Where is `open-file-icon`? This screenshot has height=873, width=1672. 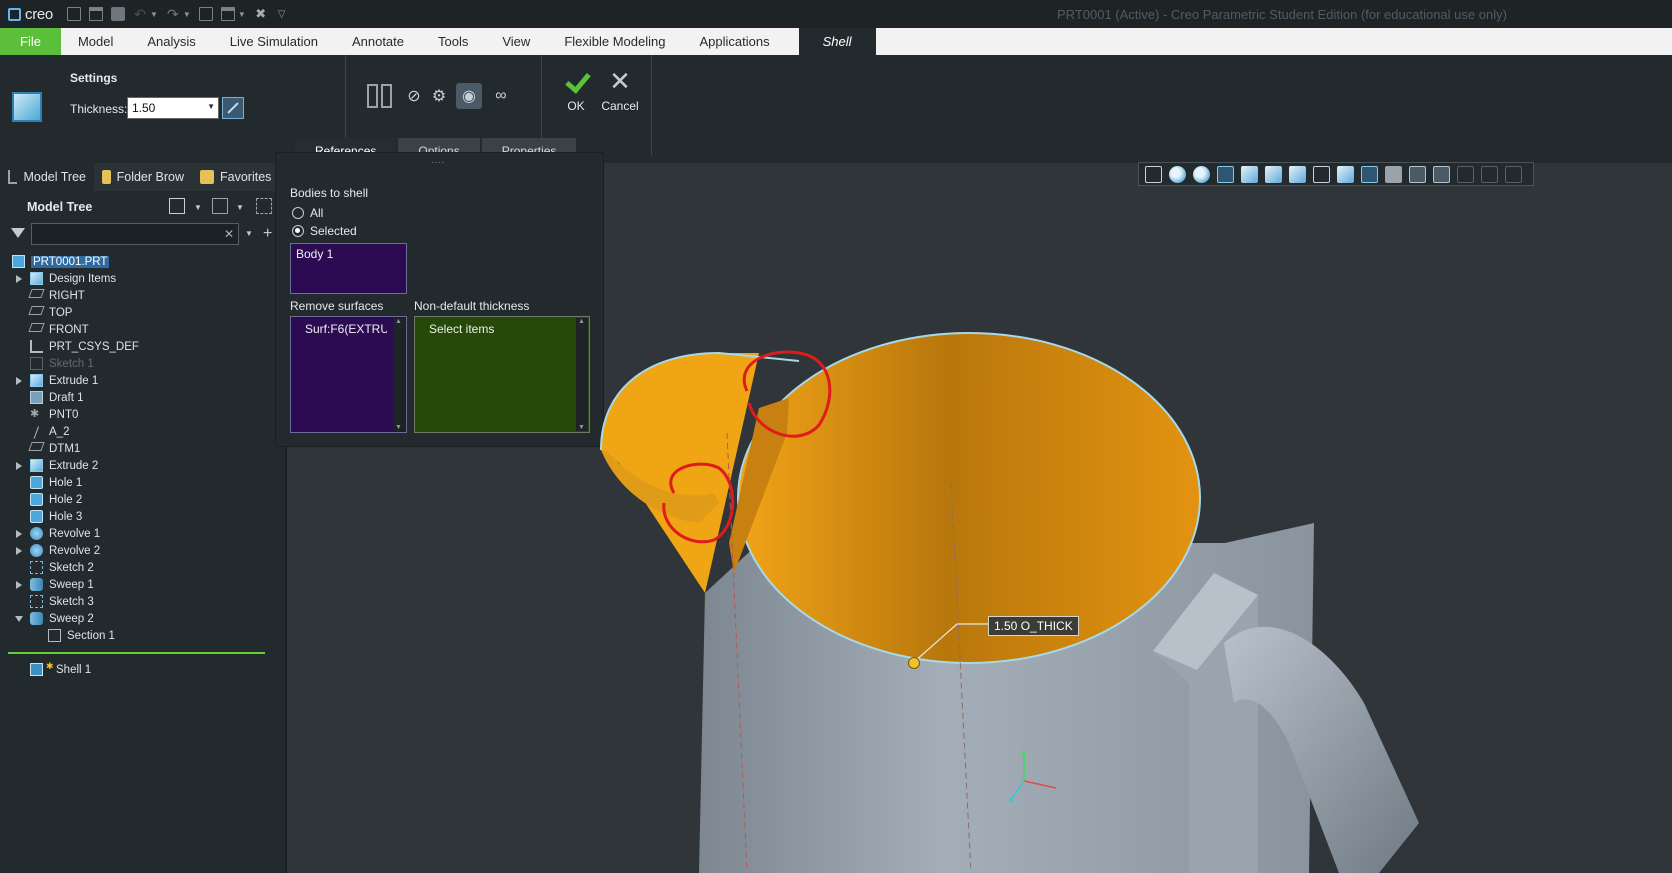
open-file-icon is located at coordinates (95, 14).